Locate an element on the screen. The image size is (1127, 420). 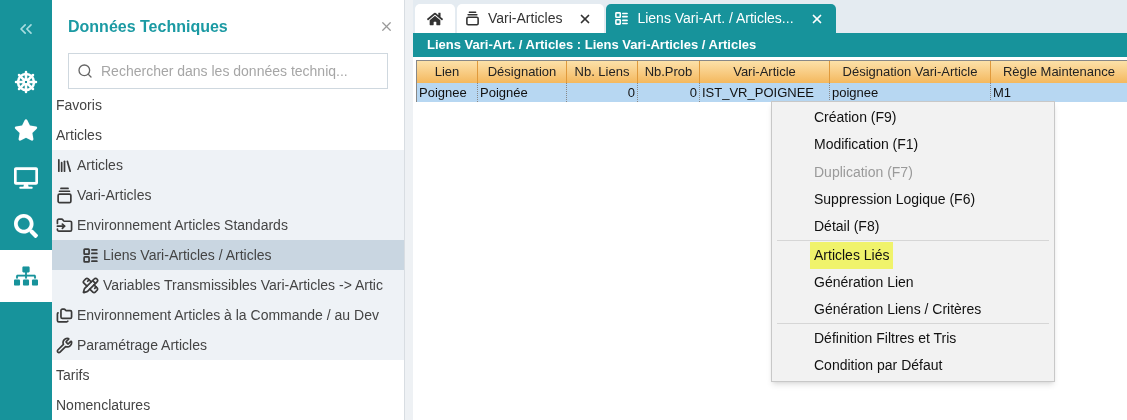
tree-item: Paramétrage Articles is located at coordinates (228, 345).